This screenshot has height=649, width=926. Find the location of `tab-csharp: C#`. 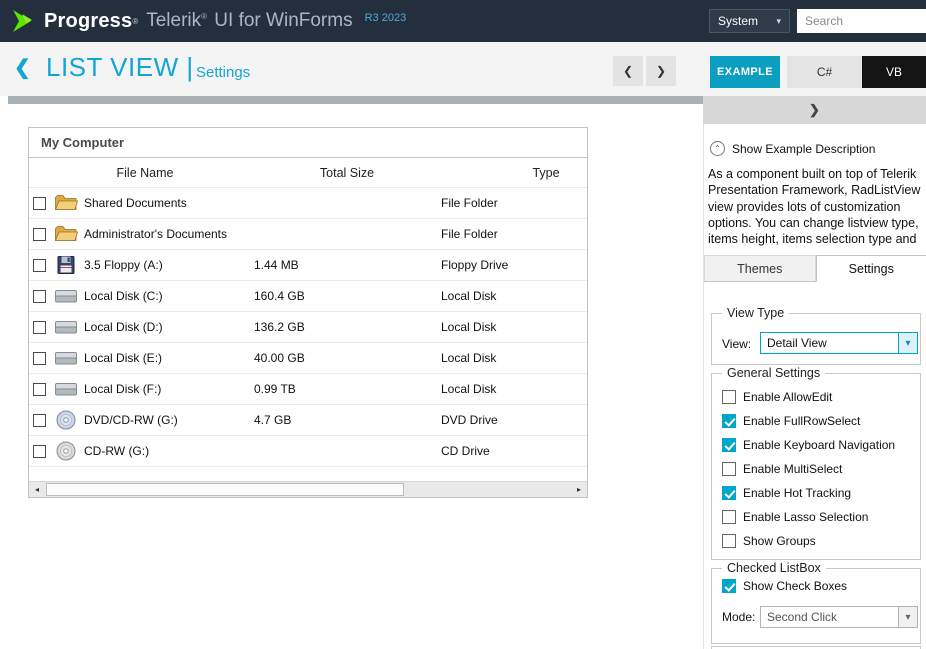

tab-csharp: C# is located at coordinates (824, 72).